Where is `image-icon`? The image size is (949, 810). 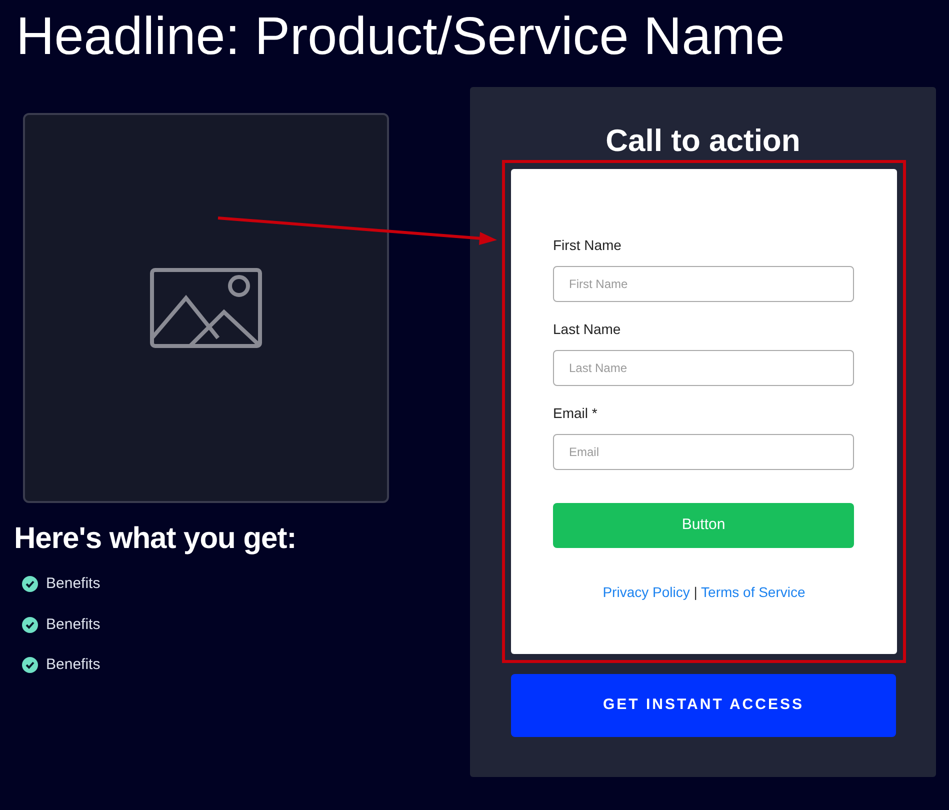
image-icon is located at coordinates (206, 308).